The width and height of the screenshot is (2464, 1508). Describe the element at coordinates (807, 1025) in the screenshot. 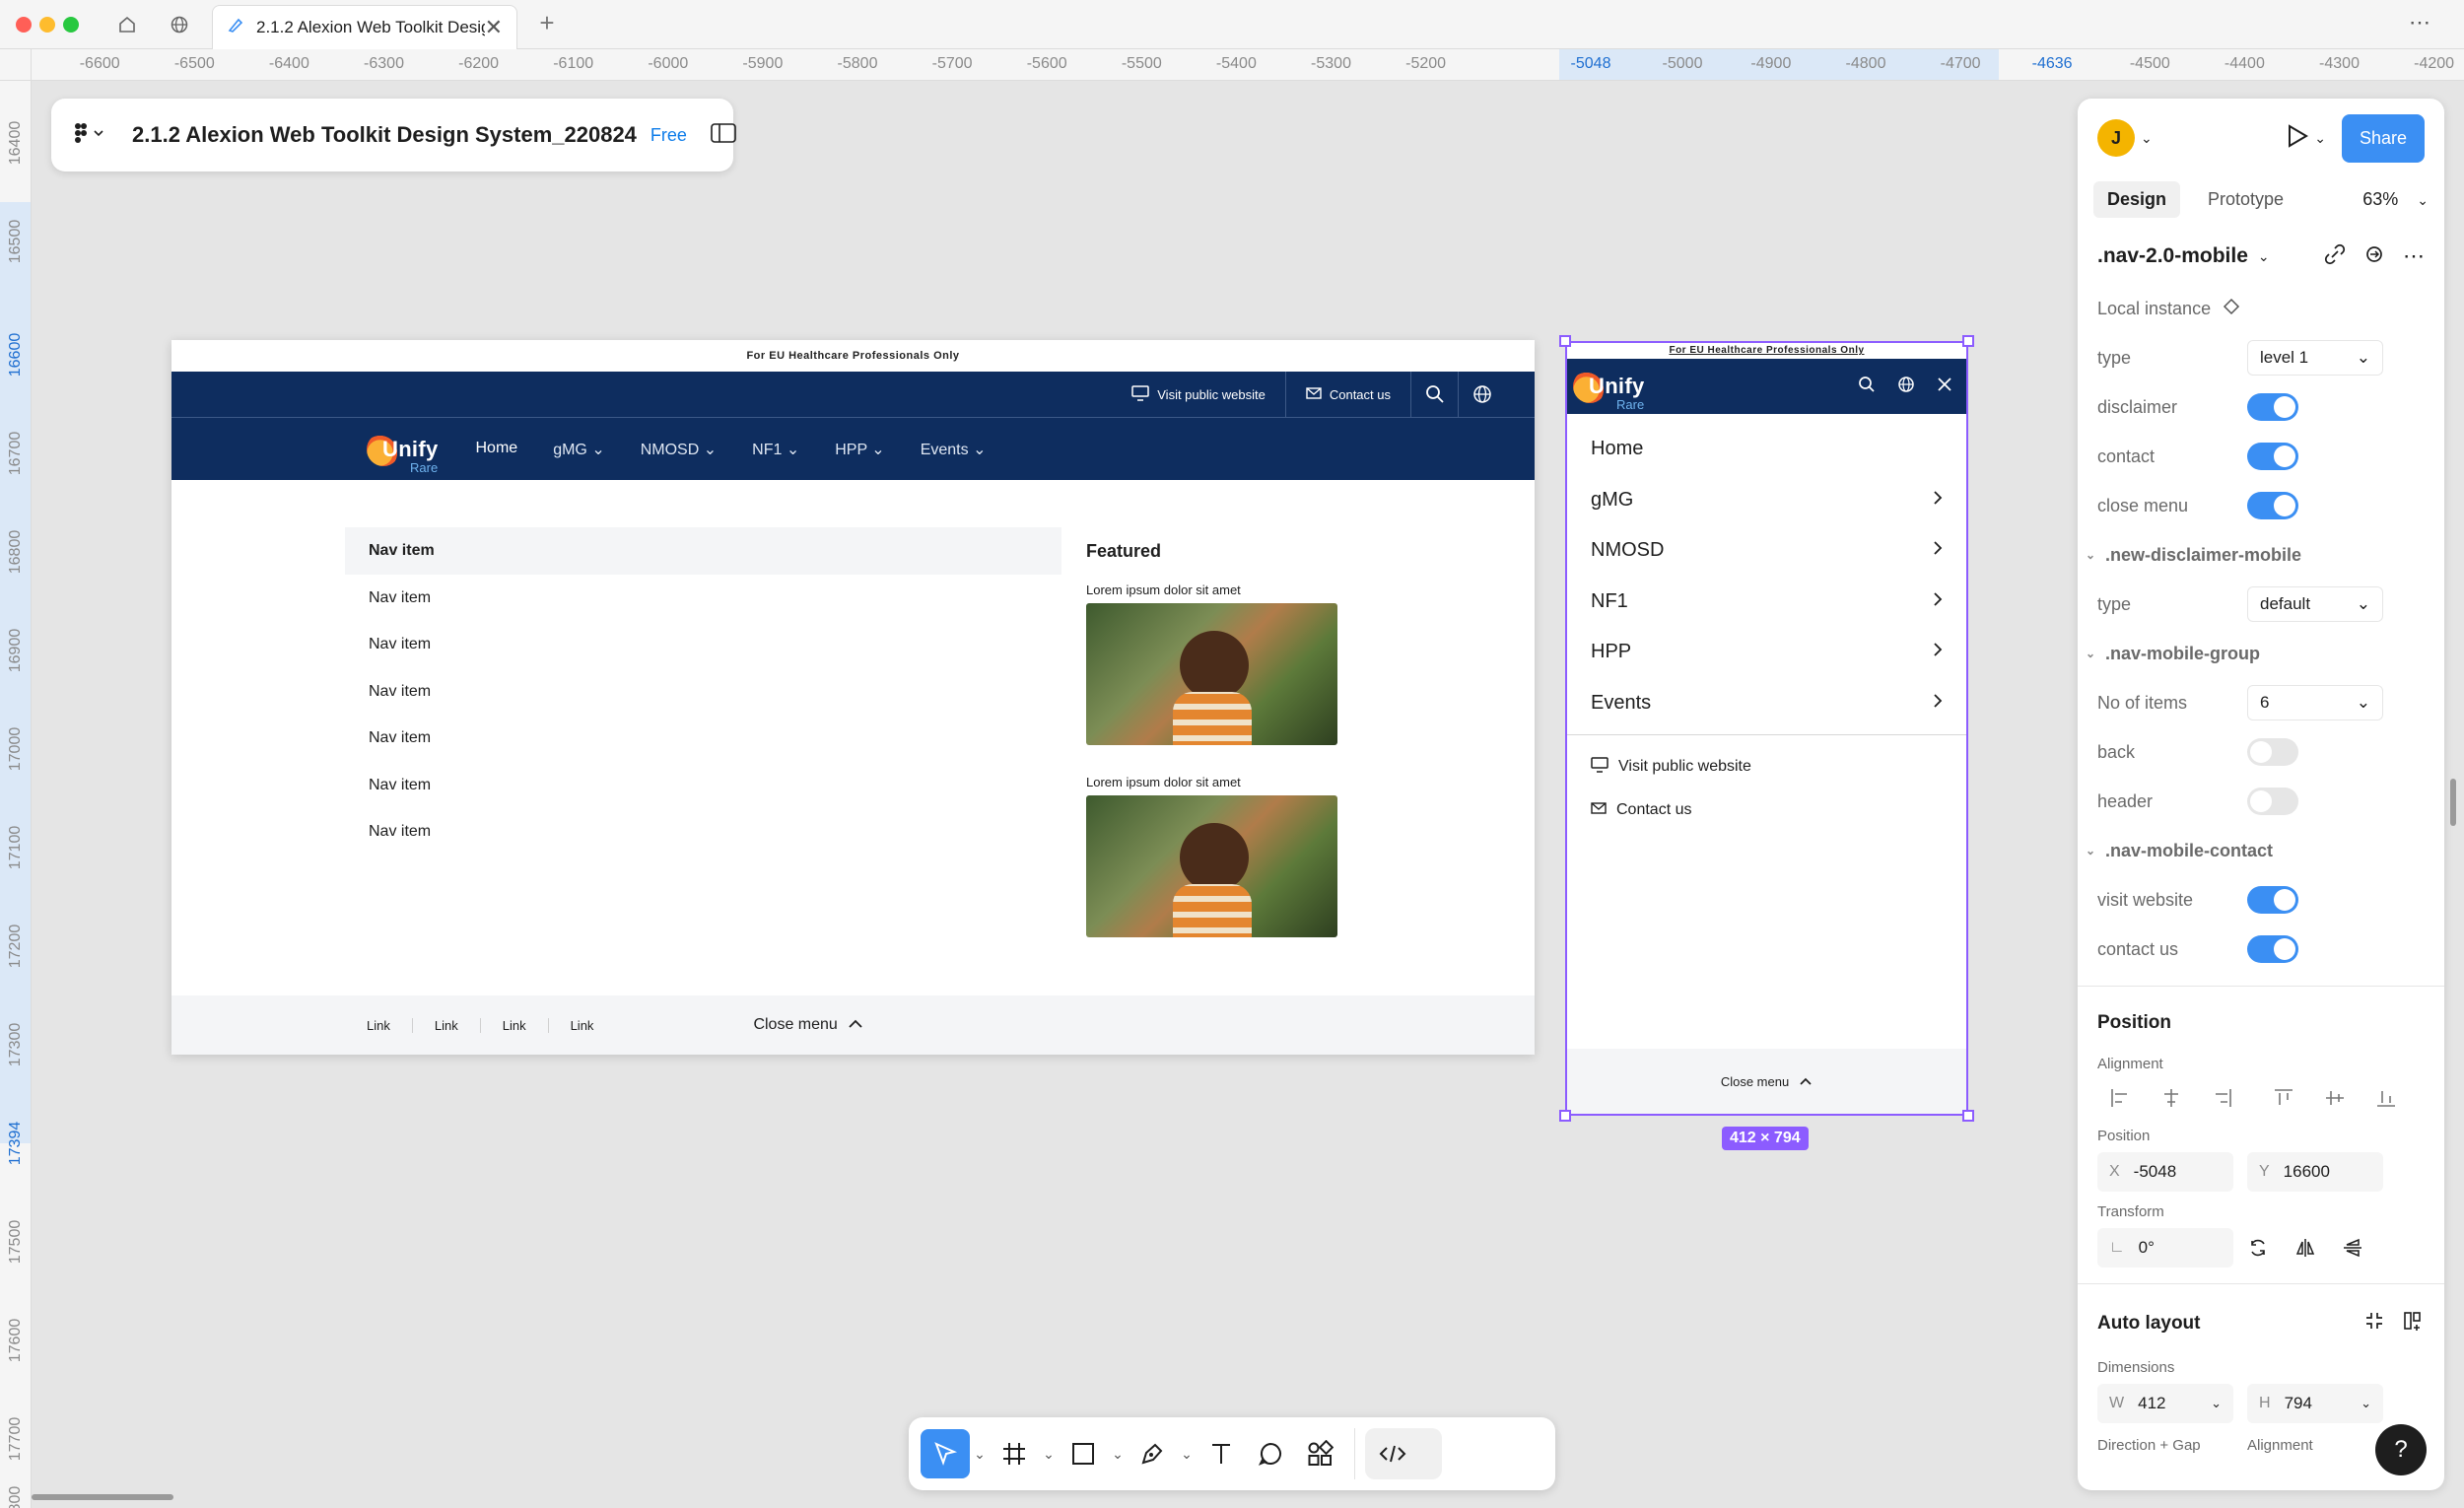

I see `close-menu-button: Close menu` at that location.